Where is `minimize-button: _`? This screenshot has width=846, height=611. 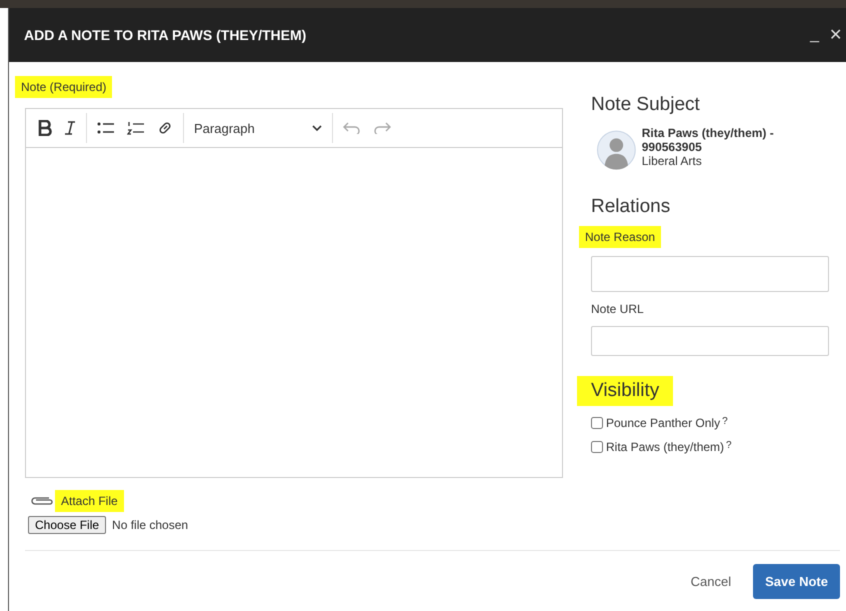
minimize-button: _ is located at coordinates (814, 35).